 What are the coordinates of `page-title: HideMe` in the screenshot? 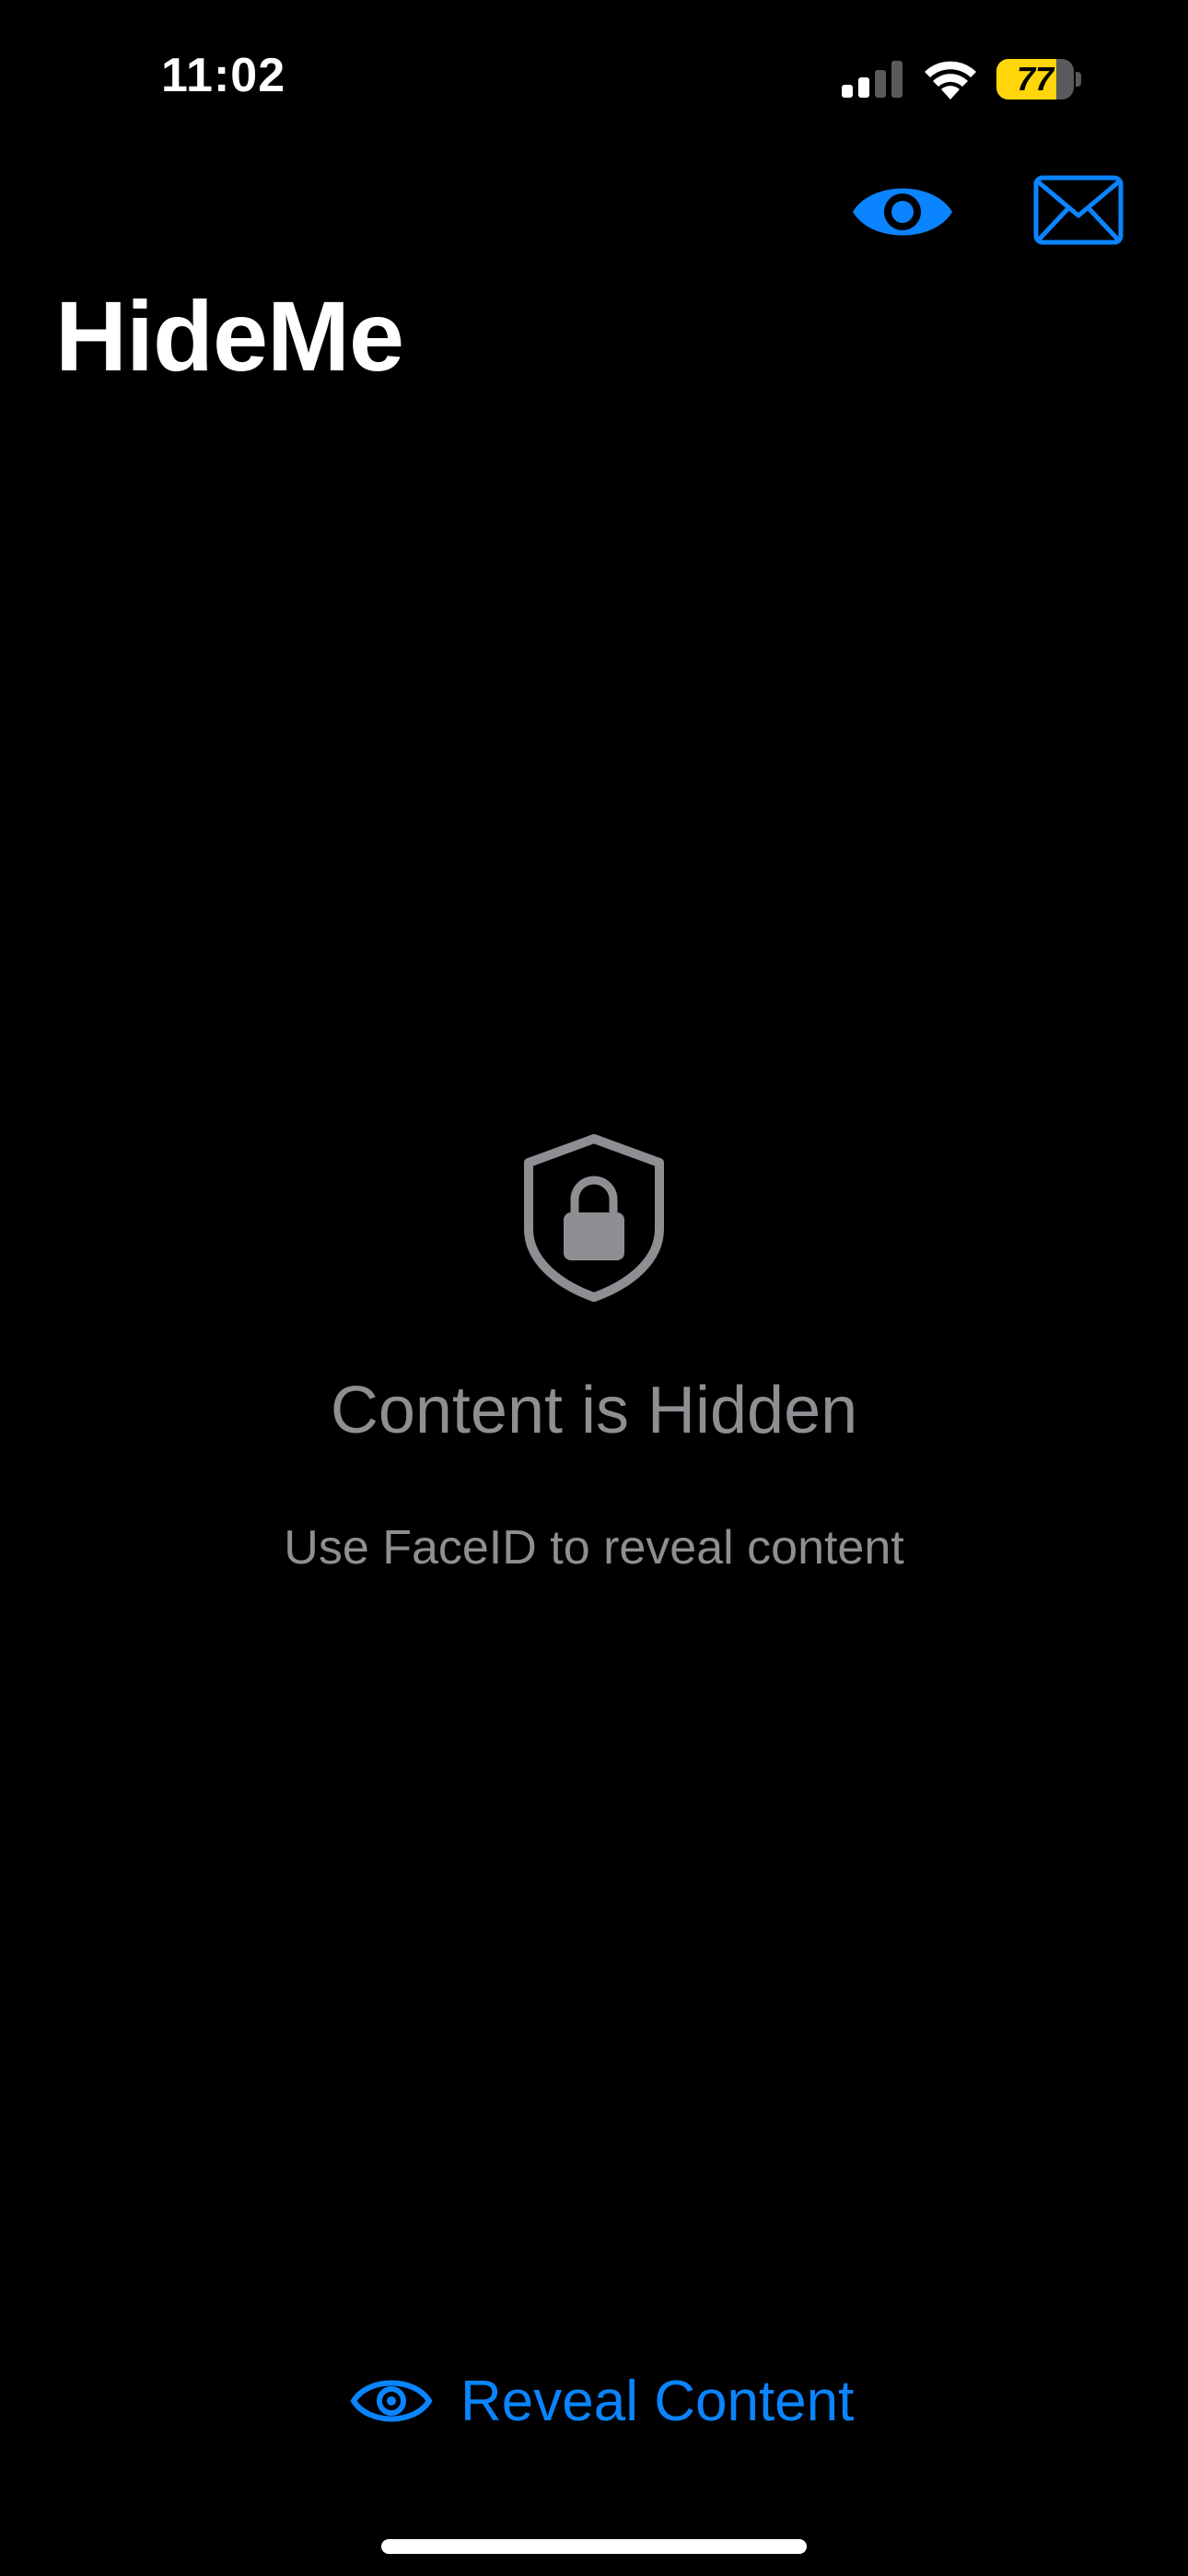 It's located at (230, 336).